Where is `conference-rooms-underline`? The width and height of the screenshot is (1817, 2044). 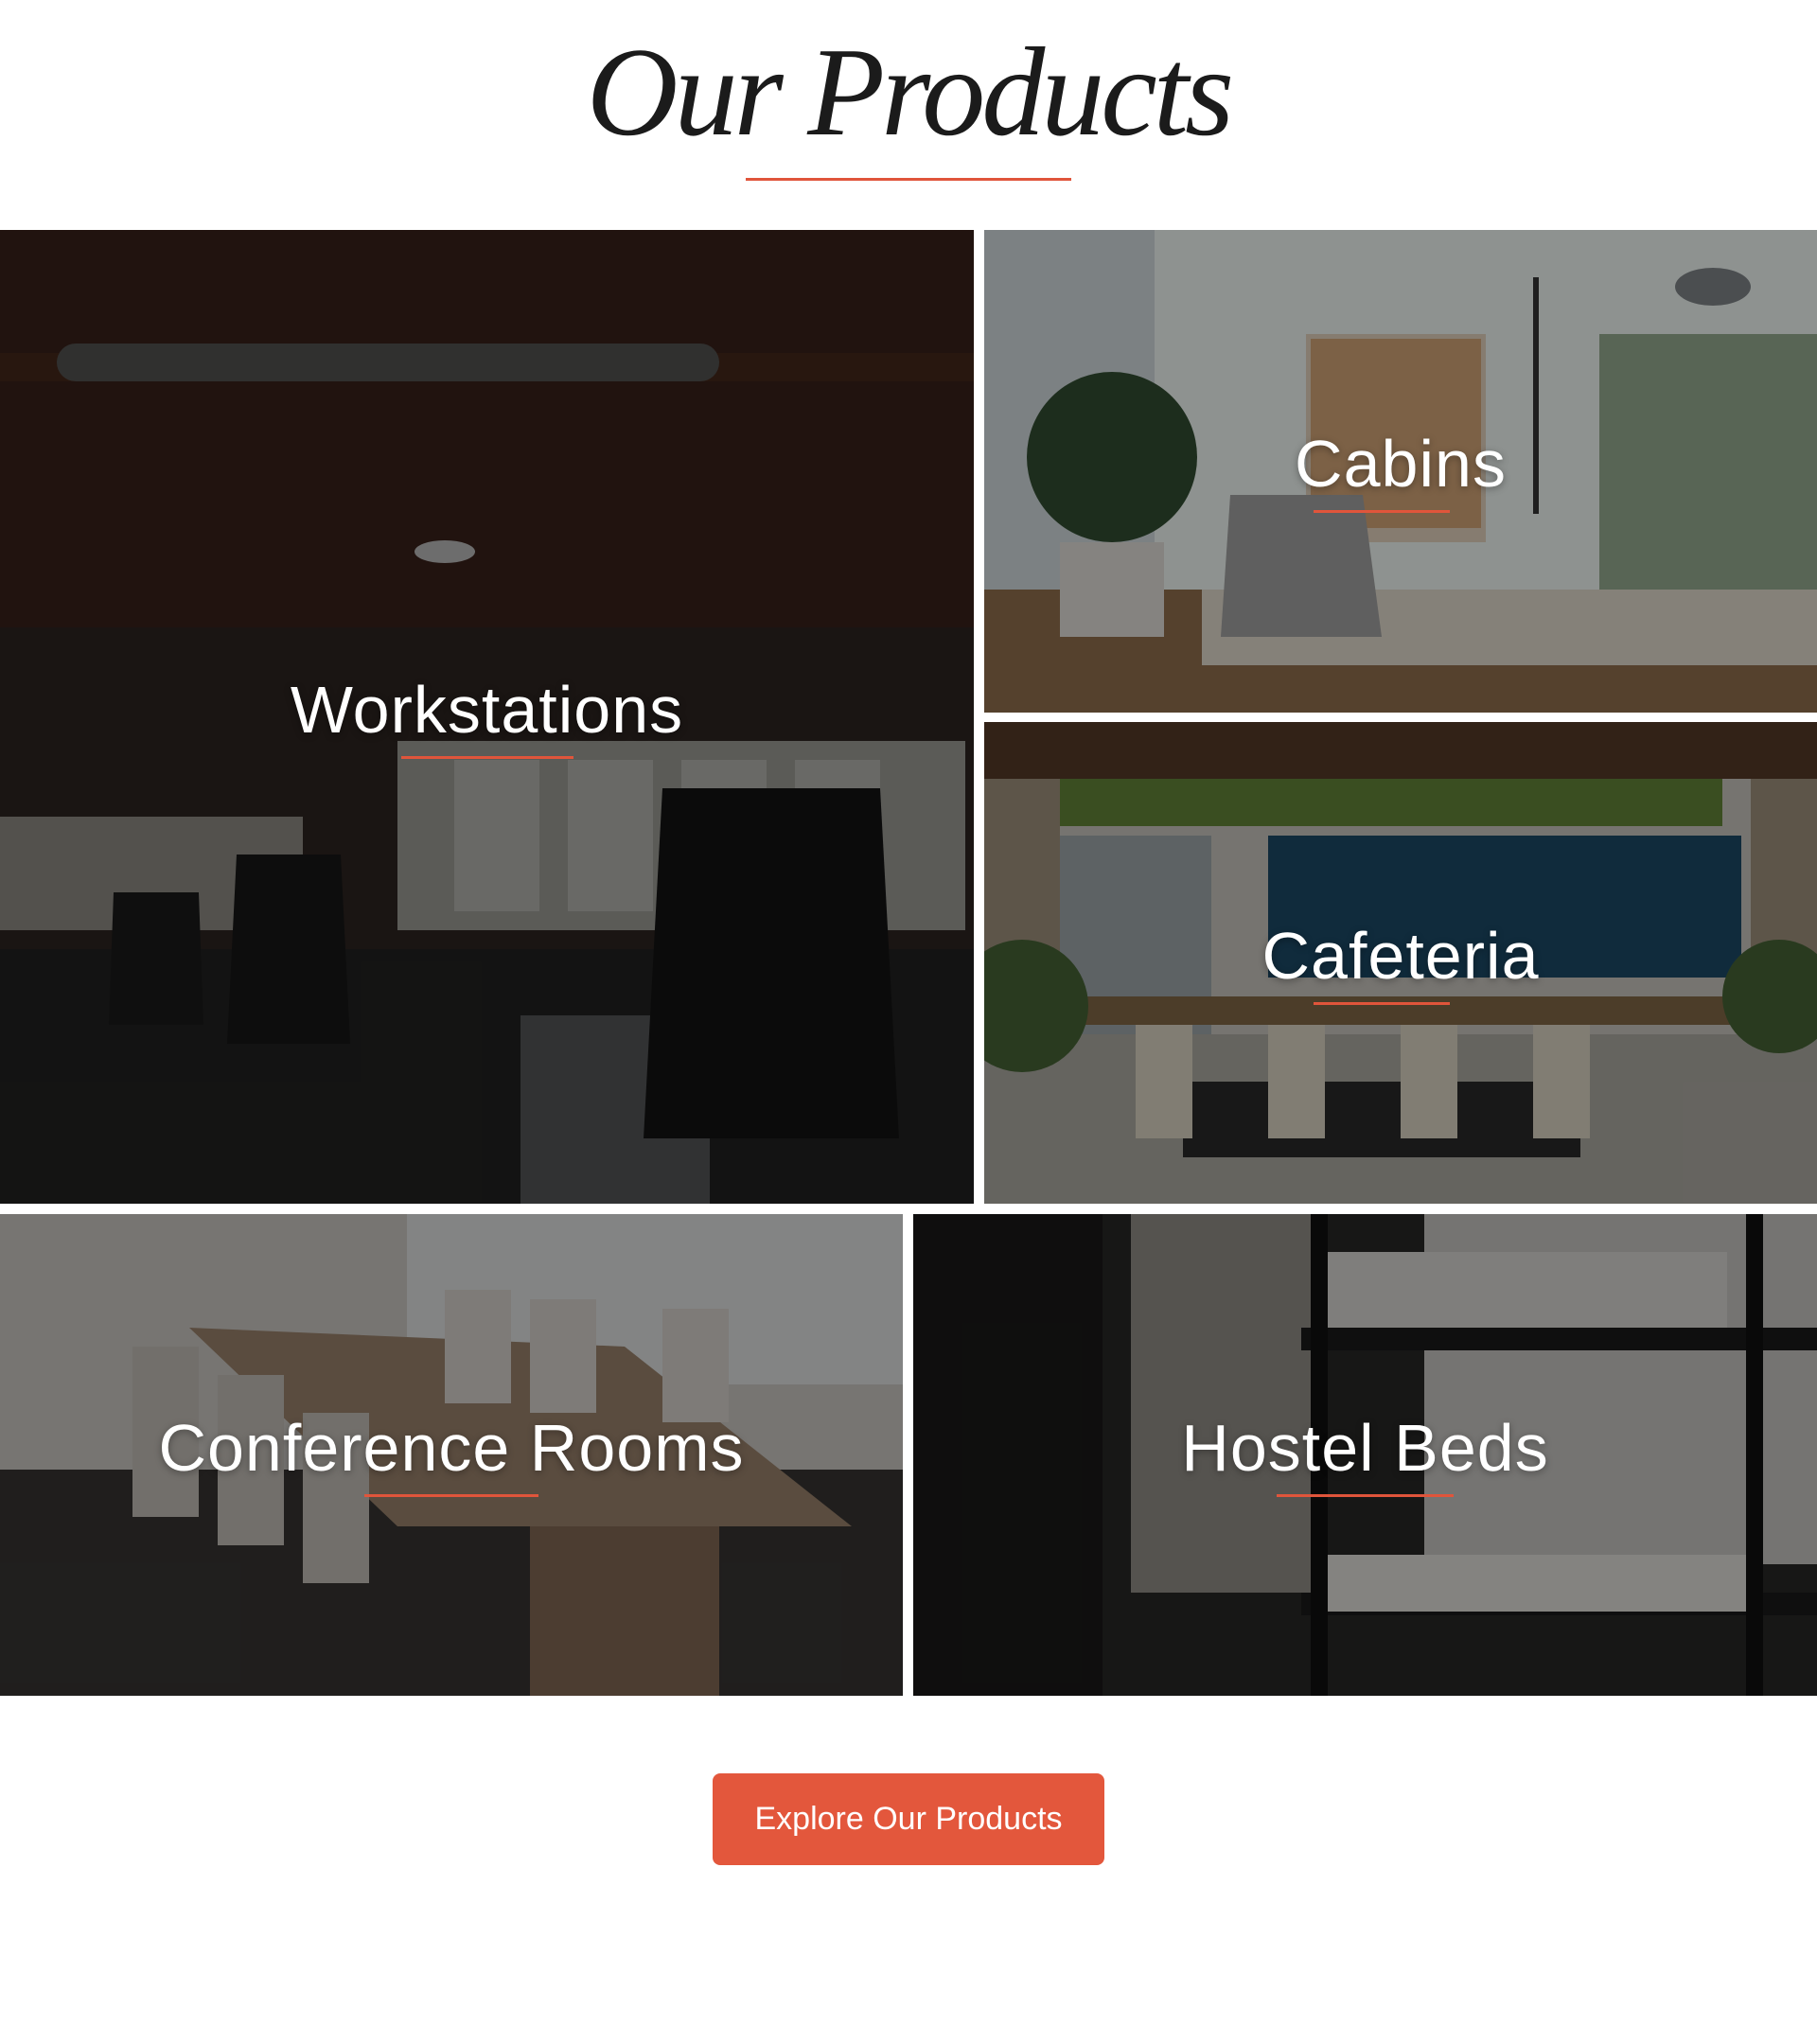 conference-rooms-underline is located at coordinates (451, 1495).